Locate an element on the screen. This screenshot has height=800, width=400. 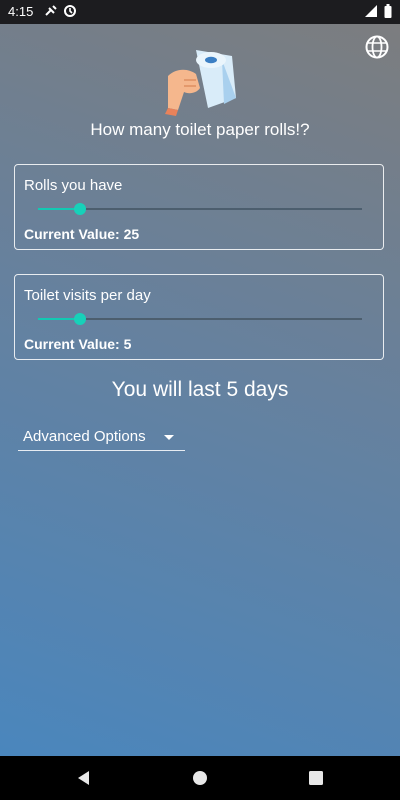
advanced-options-label: Advanced Options is located at coordinates (84, 436).